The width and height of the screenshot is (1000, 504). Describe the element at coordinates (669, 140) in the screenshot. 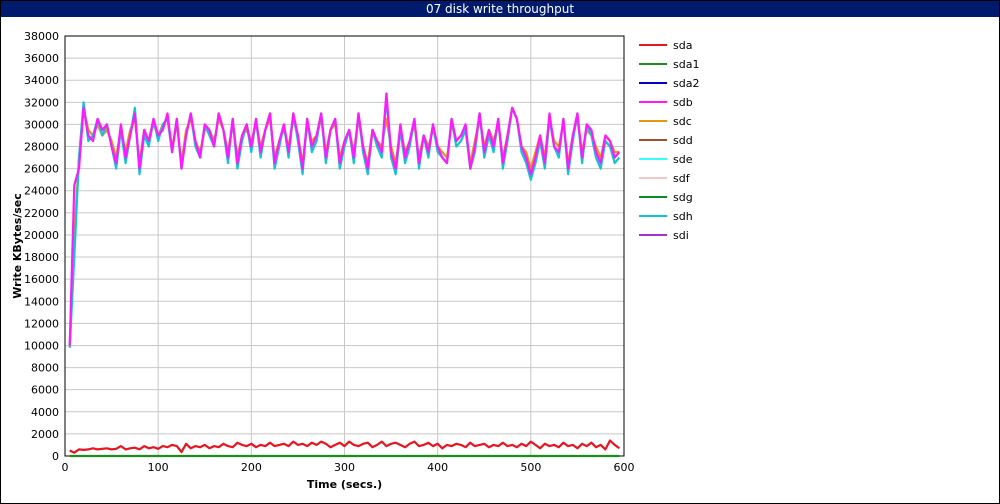

I see `legend: sda sda1 sda2 sdb sdc sdd sde sdf sdg sdh sdi` at that location.